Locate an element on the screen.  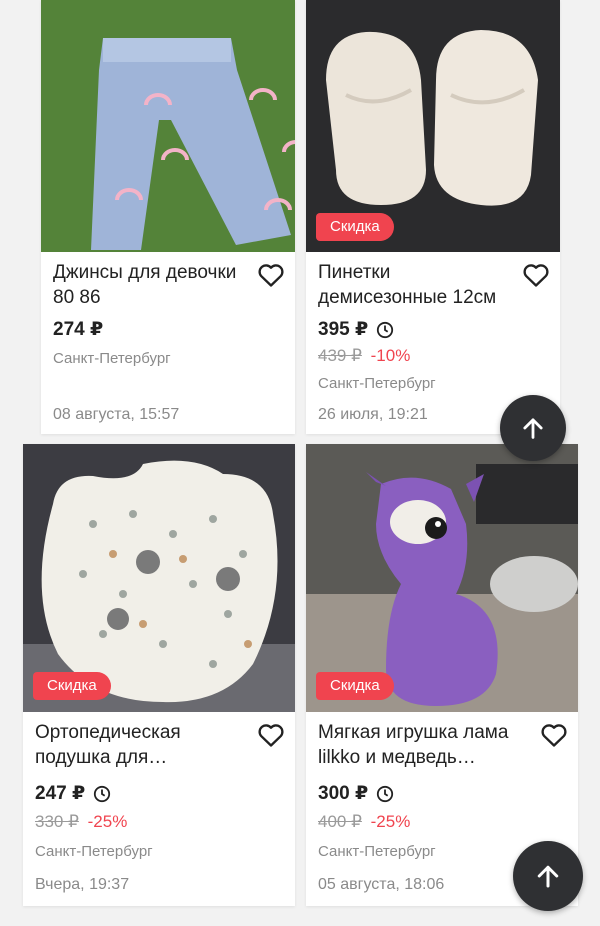
price: 247 ₽ is located at coordinates (60, 793).